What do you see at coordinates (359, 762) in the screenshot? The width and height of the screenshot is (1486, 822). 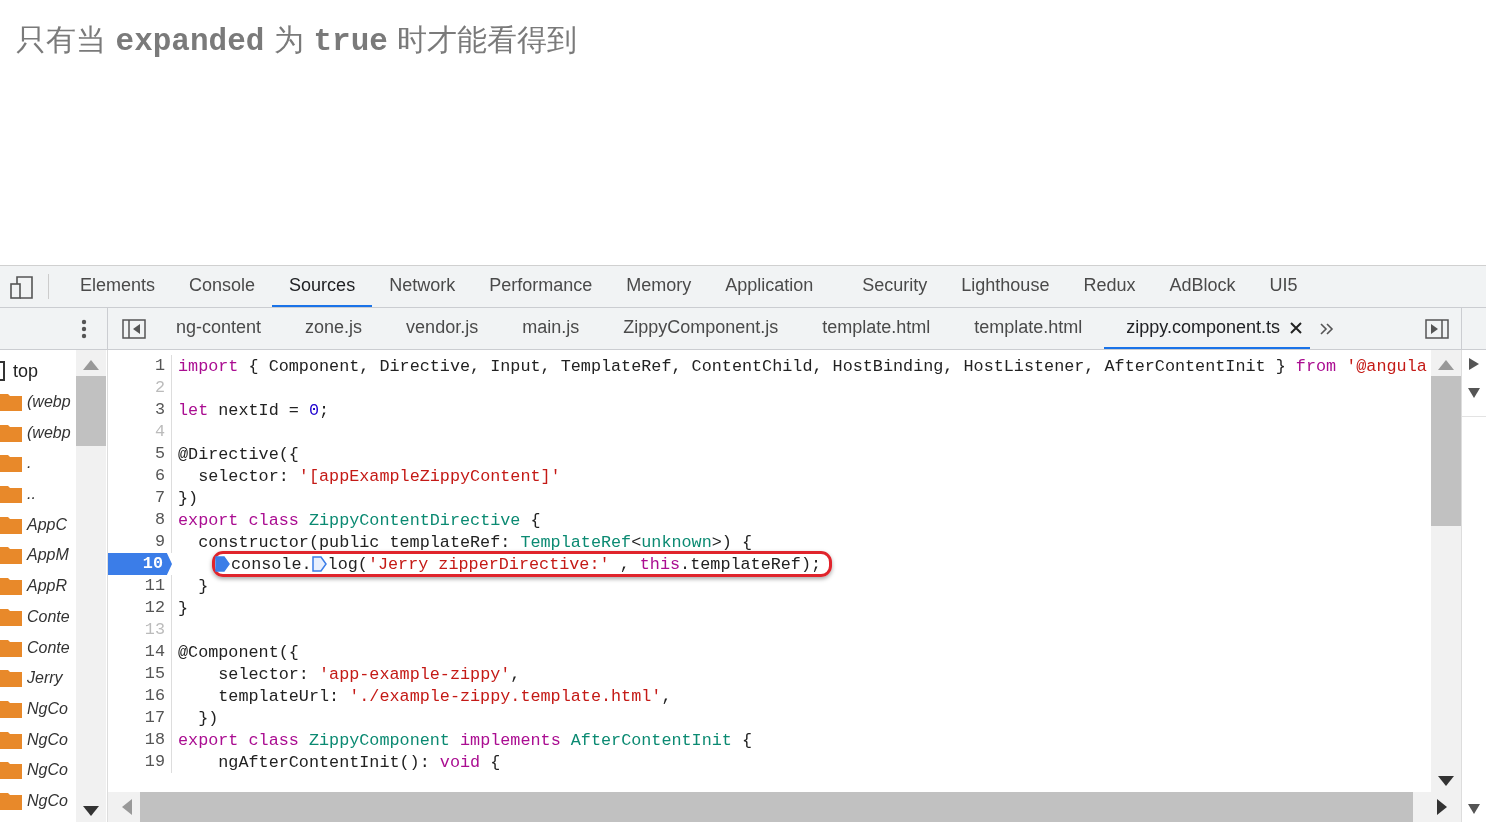 I see `code-line: ngAfterContentInit(): void {` at bounding box center [359, 762].